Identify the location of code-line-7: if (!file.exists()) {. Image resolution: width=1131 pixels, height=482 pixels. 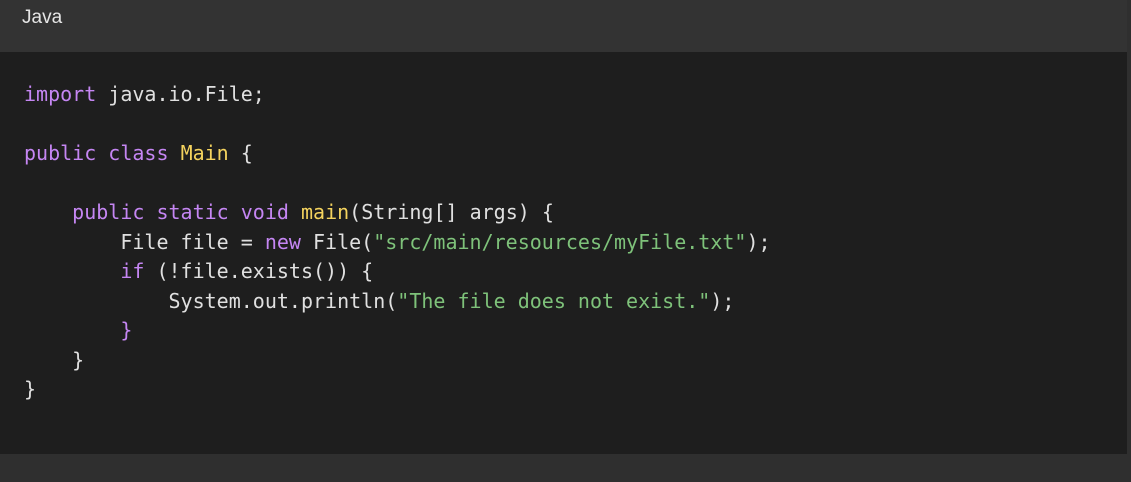
(247, 271).